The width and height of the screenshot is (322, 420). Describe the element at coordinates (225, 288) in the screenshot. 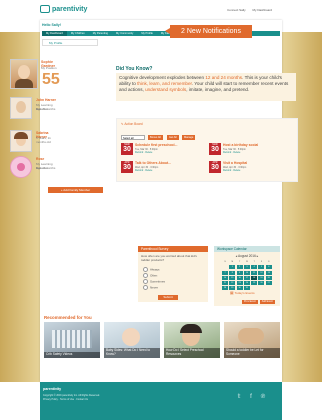

I see `calendar-day: 28` at that location.